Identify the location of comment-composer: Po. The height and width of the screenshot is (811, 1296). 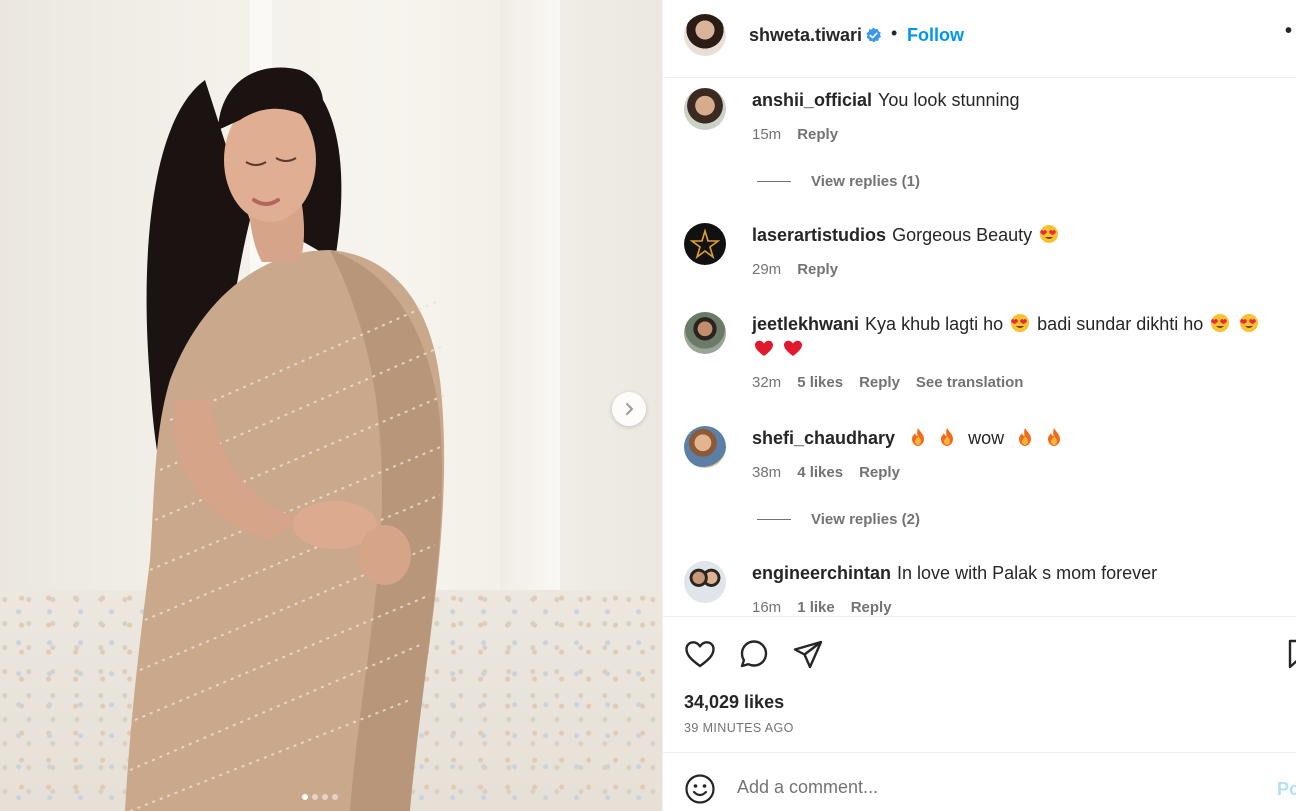
(979, 781).